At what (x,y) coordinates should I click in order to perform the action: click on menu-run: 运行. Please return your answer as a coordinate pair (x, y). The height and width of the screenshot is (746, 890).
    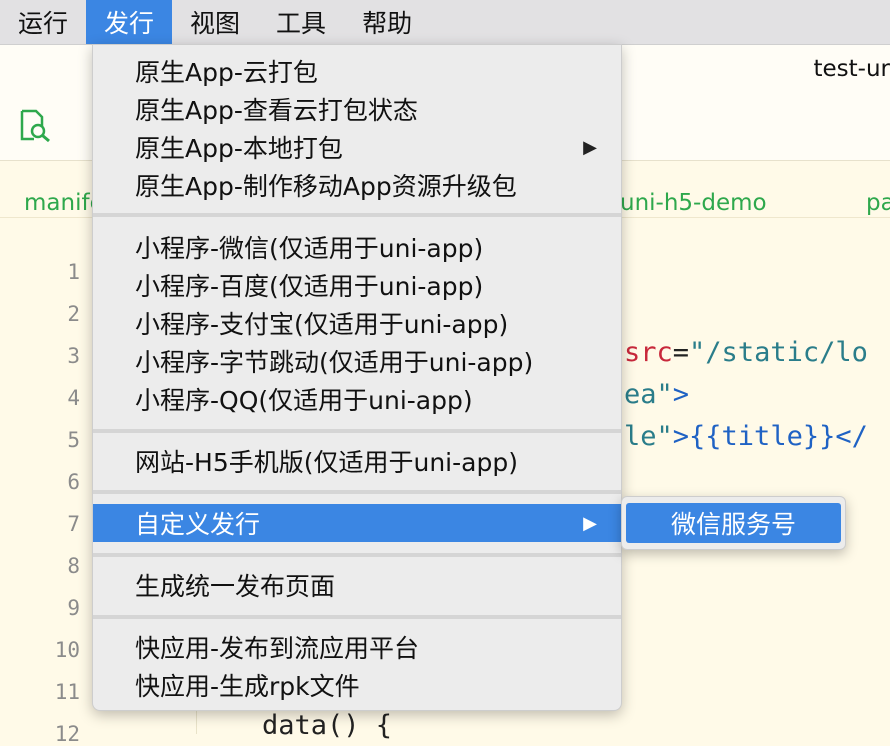
    Looking at the image, I should click on (43, 22).